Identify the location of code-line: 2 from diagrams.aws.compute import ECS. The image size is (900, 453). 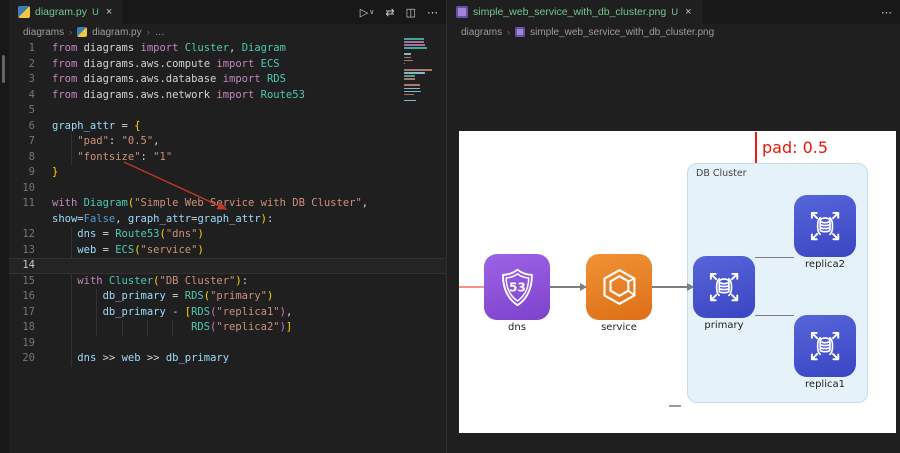
(227, 65).